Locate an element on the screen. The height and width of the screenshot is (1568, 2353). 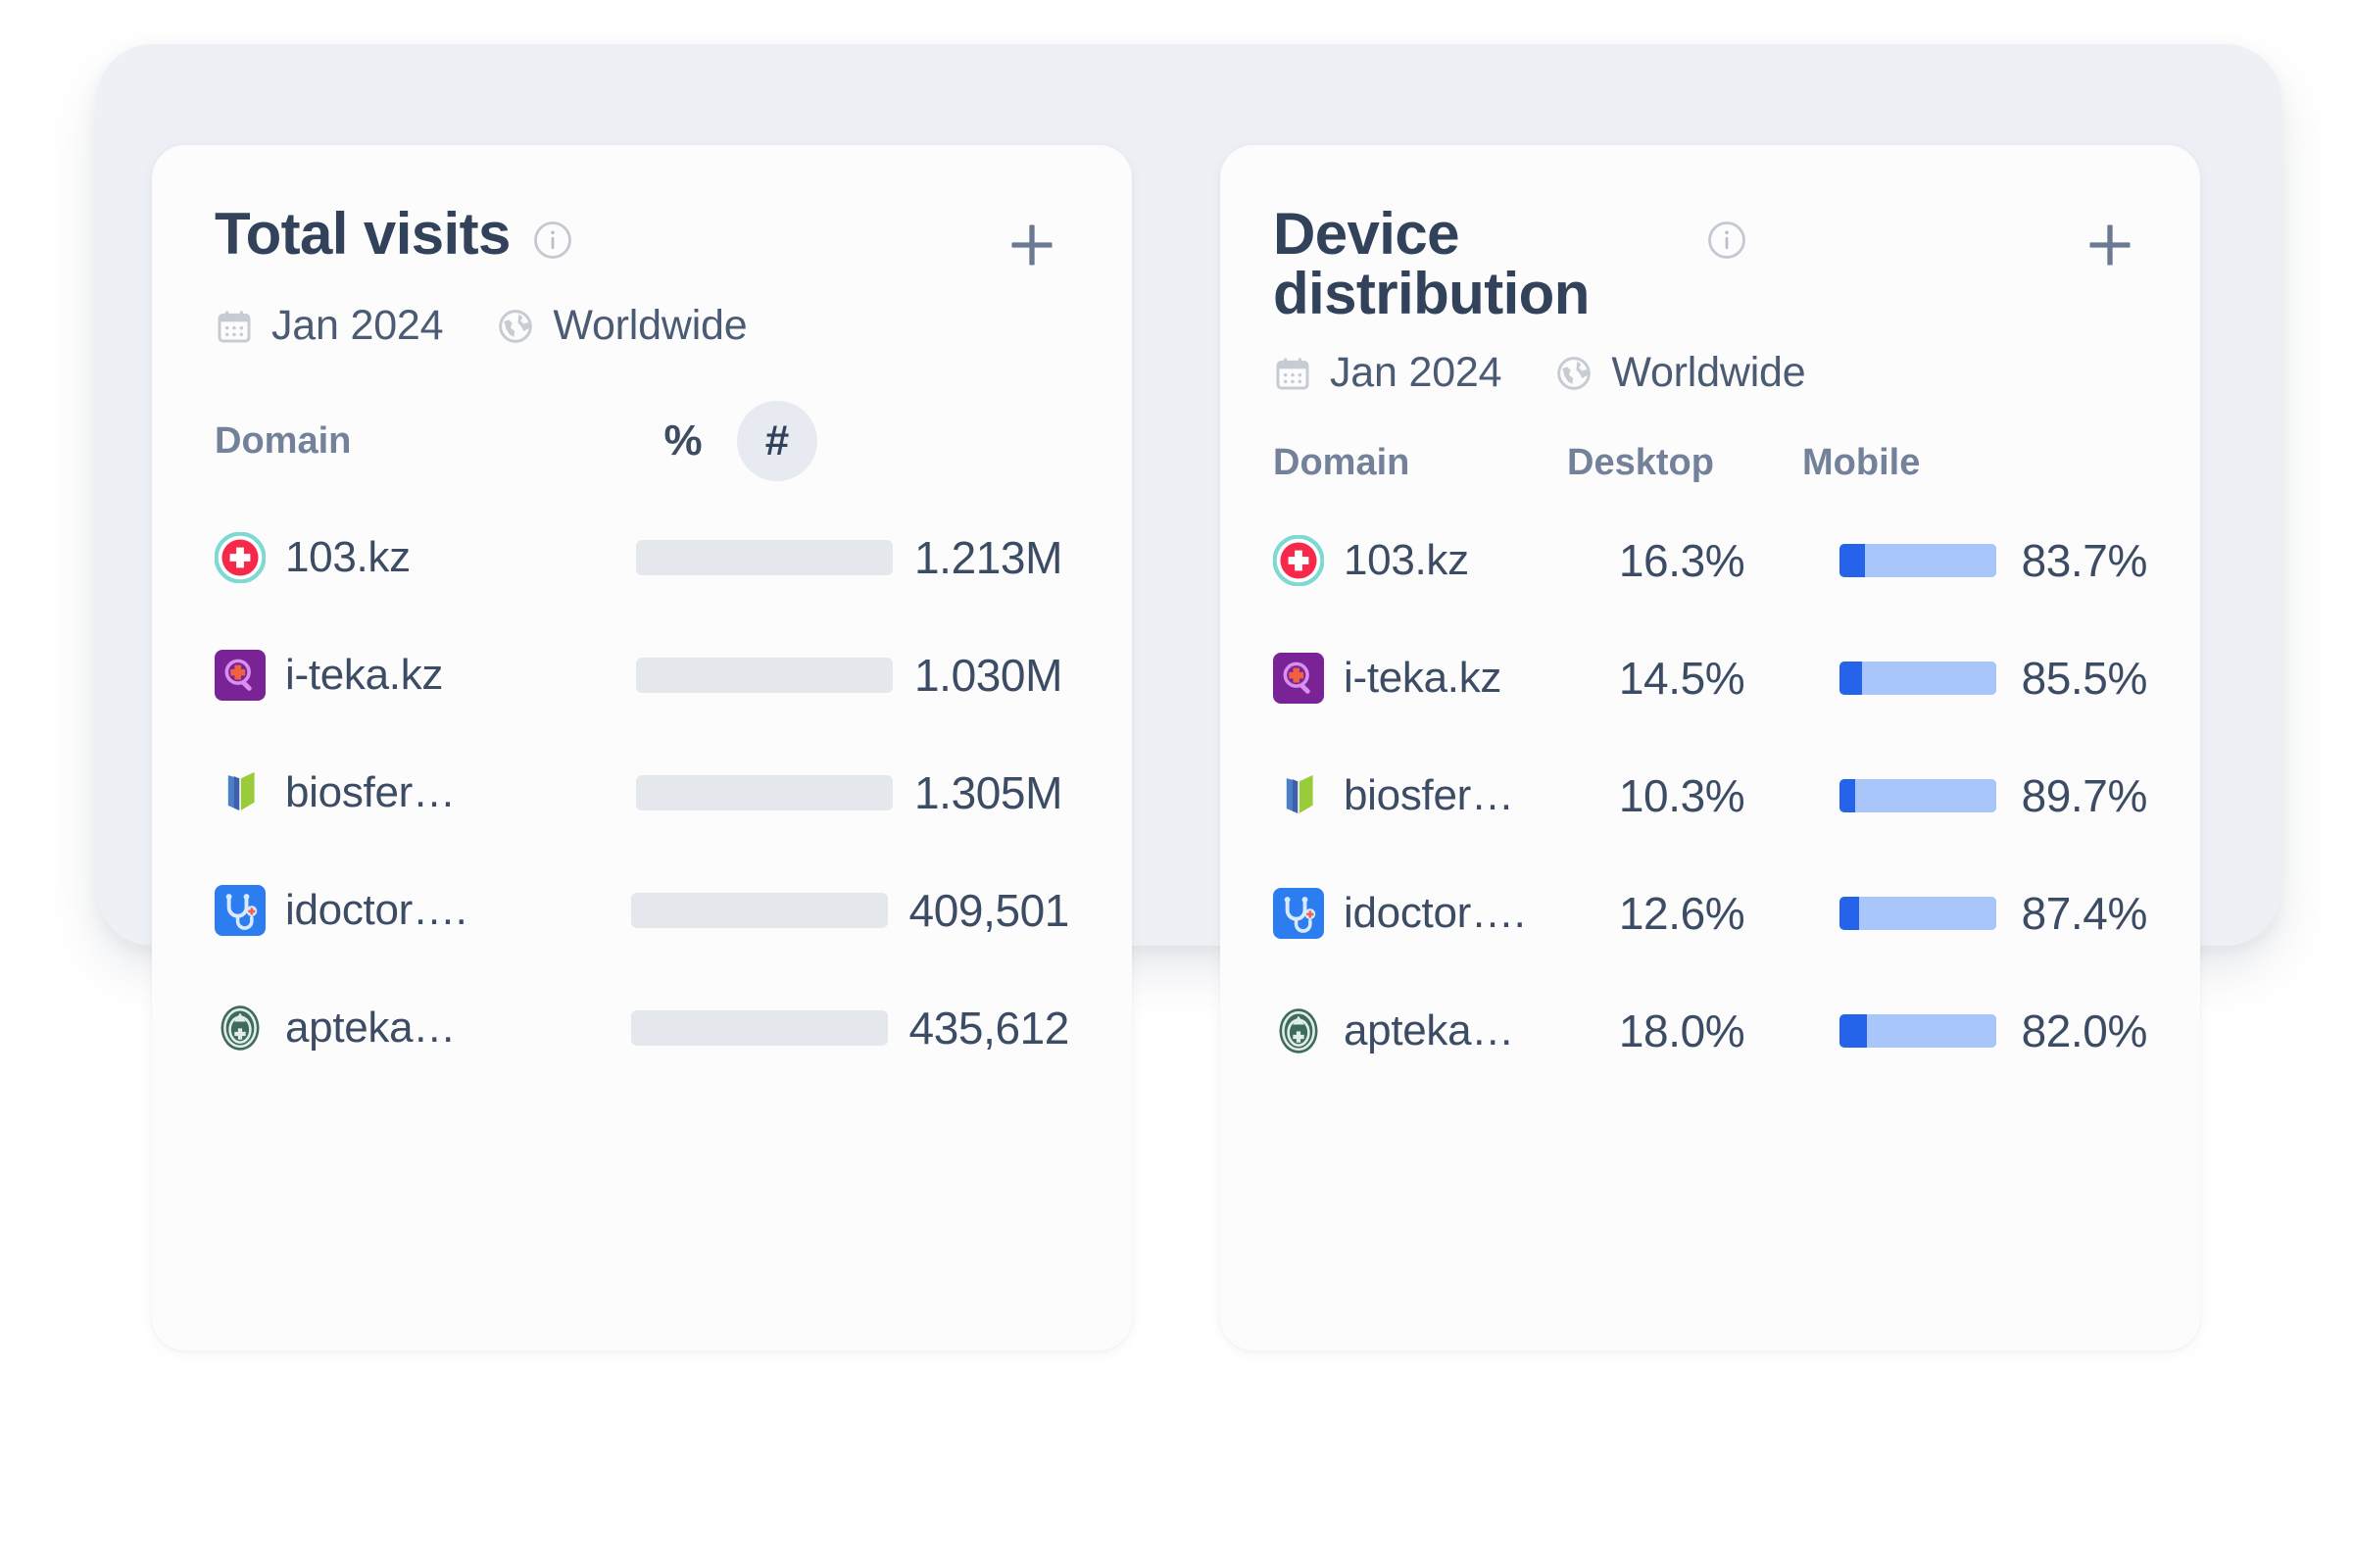
table-row: apteka… 18.0% 82.0% is located at coordinates (1710, 1031).